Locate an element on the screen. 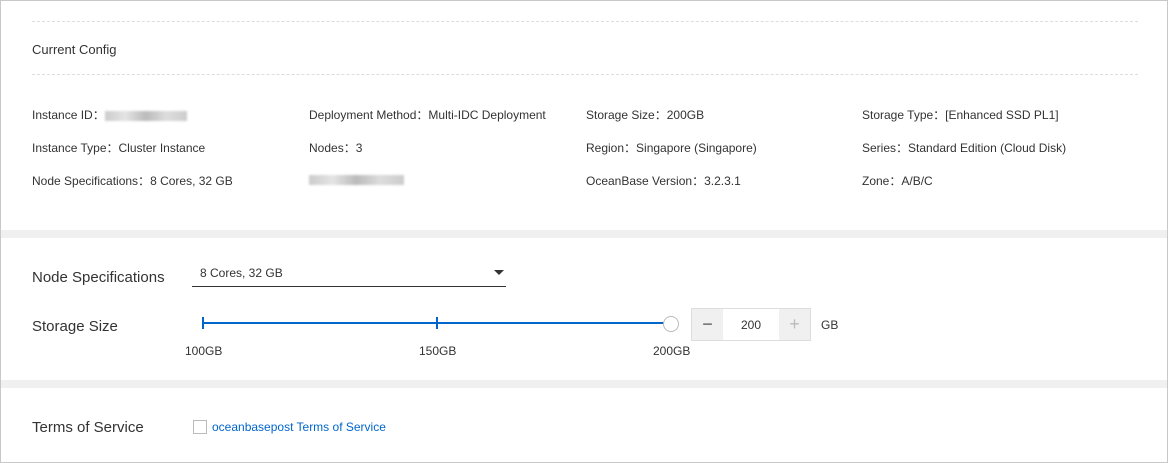 This screenshot has width=1168, height=463. config-label: Deployment Method： is located at coordinates (369, 115).